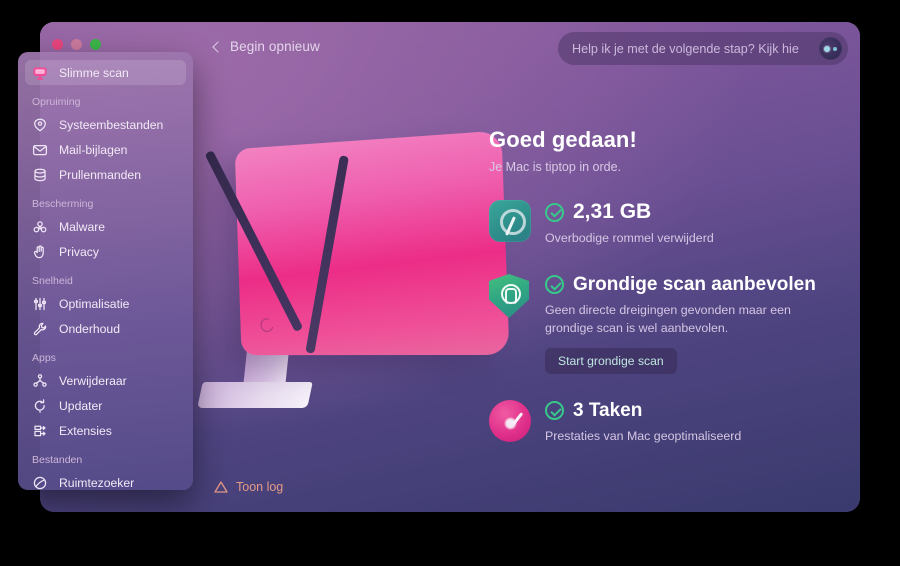 This screenshot has width=900, height=566. I want to click on sidebar-item-mail-bijlagen: Mail-bijlagen, so click(105, 149).